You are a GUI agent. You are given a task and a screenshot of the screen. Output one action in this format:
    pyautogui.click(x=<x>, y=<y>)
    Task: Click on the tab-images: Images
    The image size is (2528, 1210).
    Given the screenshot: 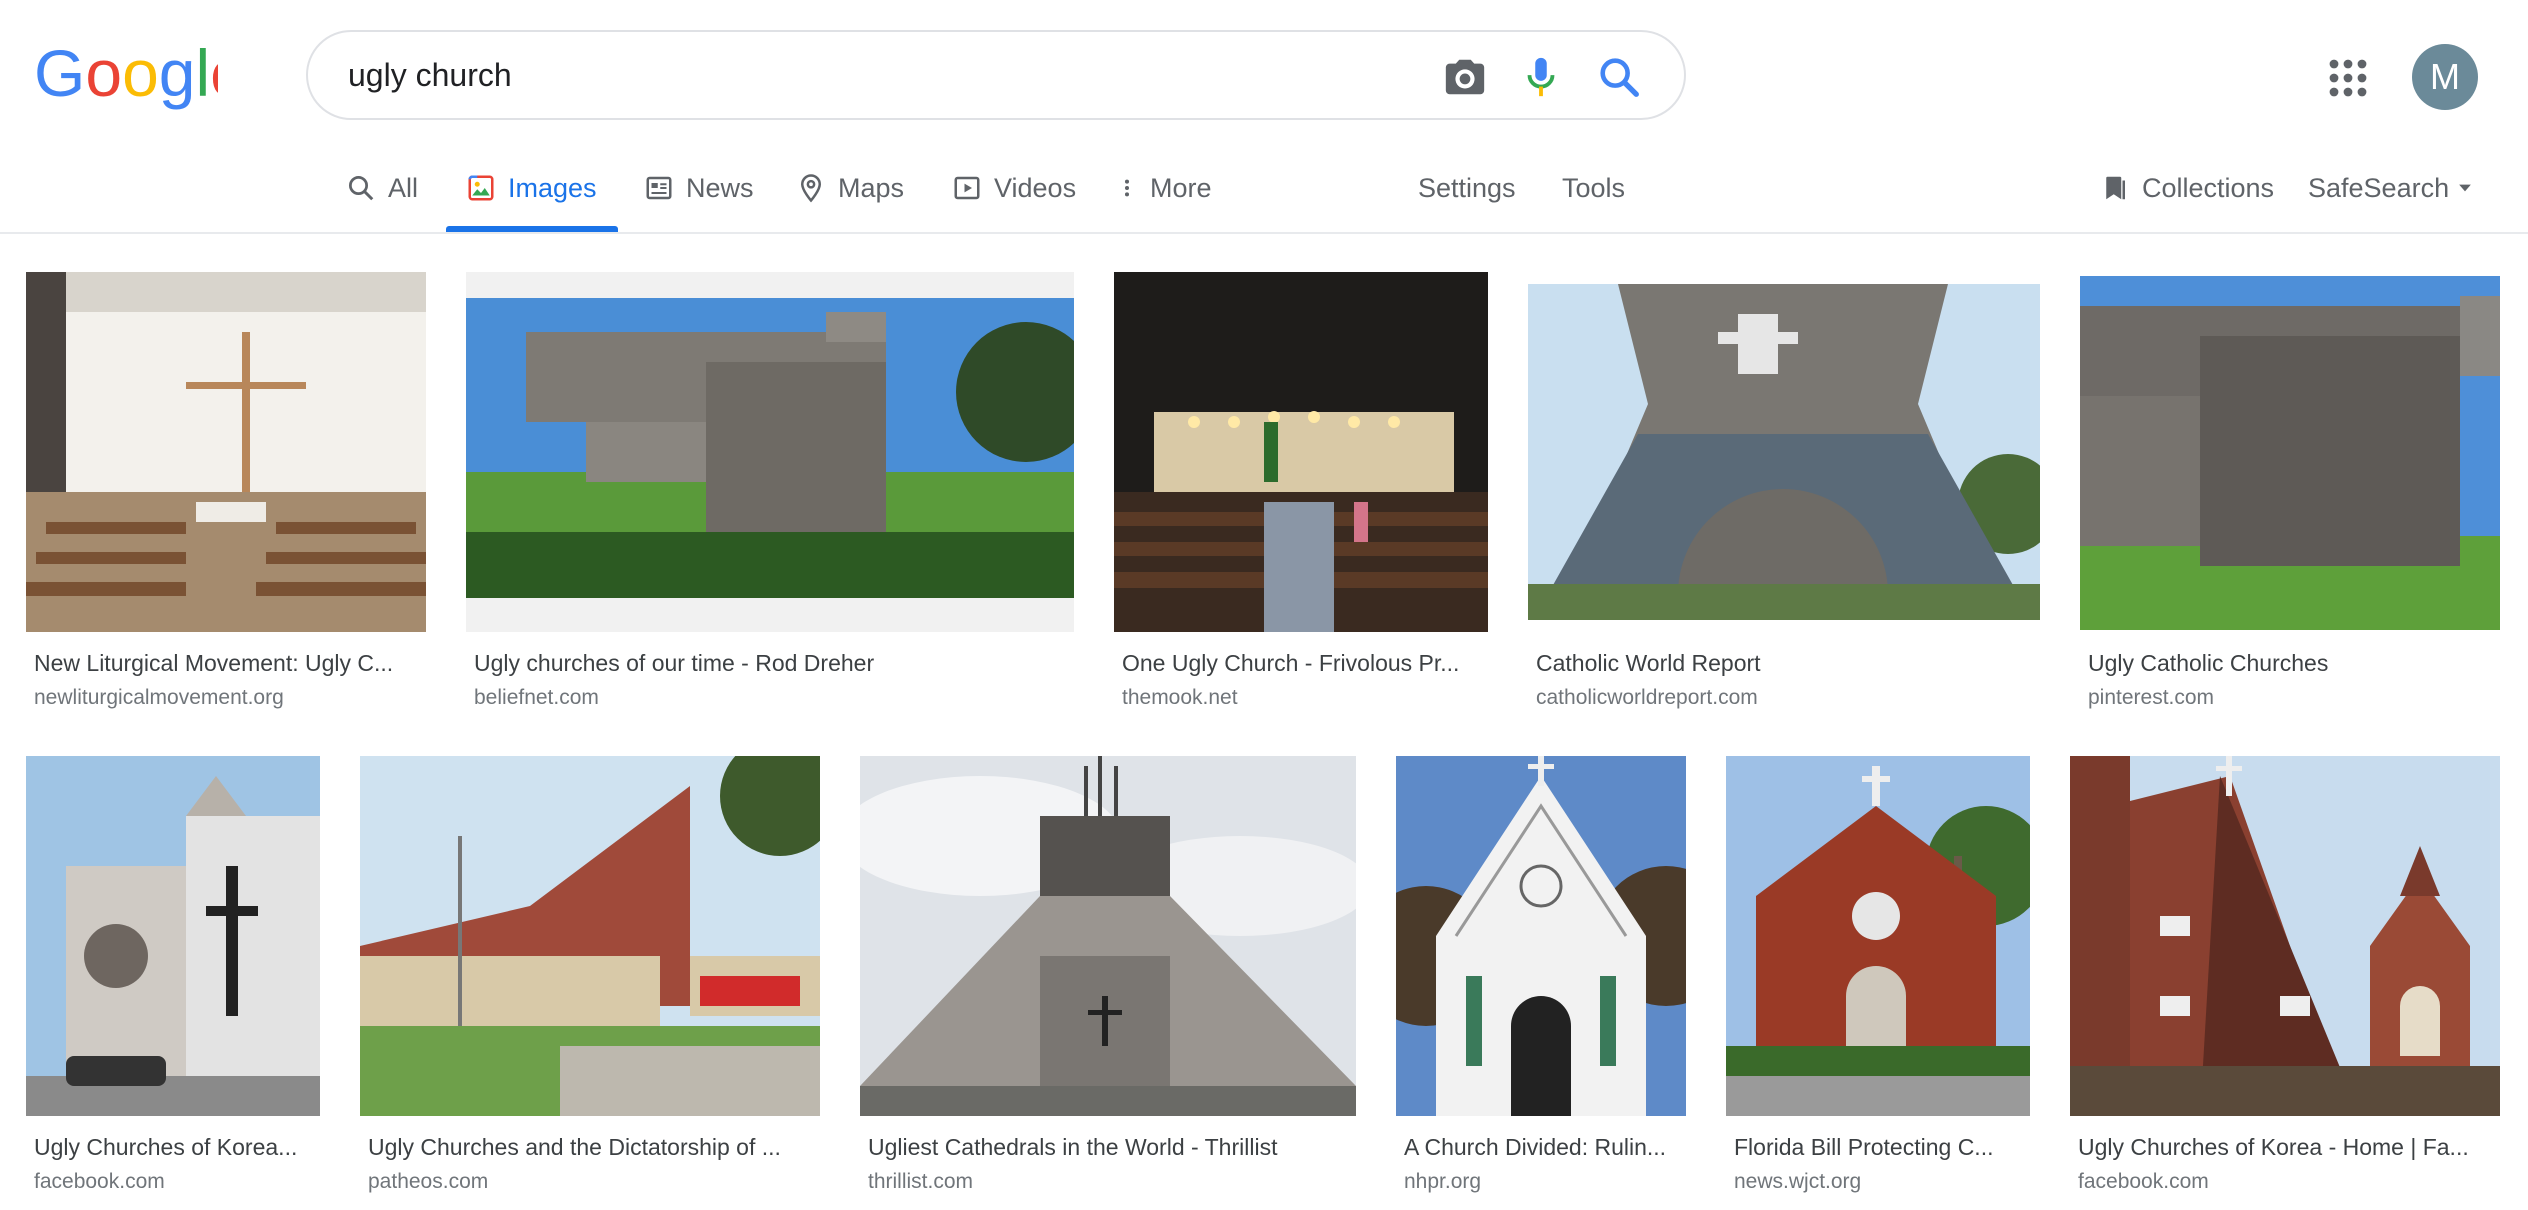 What is the action you would take?
    pyautogui.click(x=531, y=188)
    